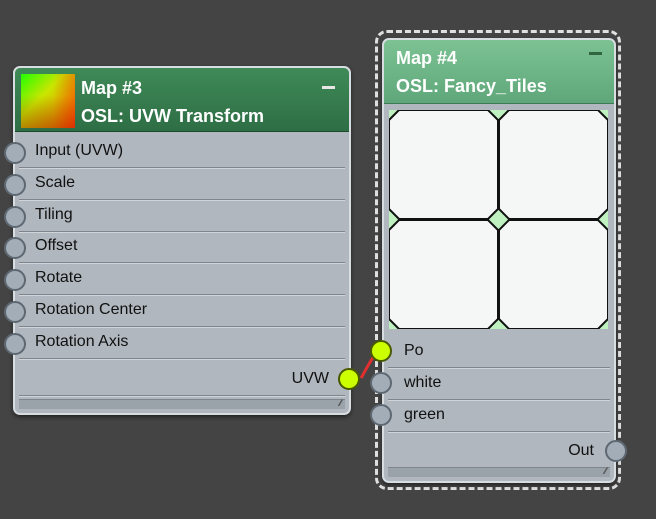 This screenshot has height=519, width=656. I want to click on socket-green, so click(381, 415).